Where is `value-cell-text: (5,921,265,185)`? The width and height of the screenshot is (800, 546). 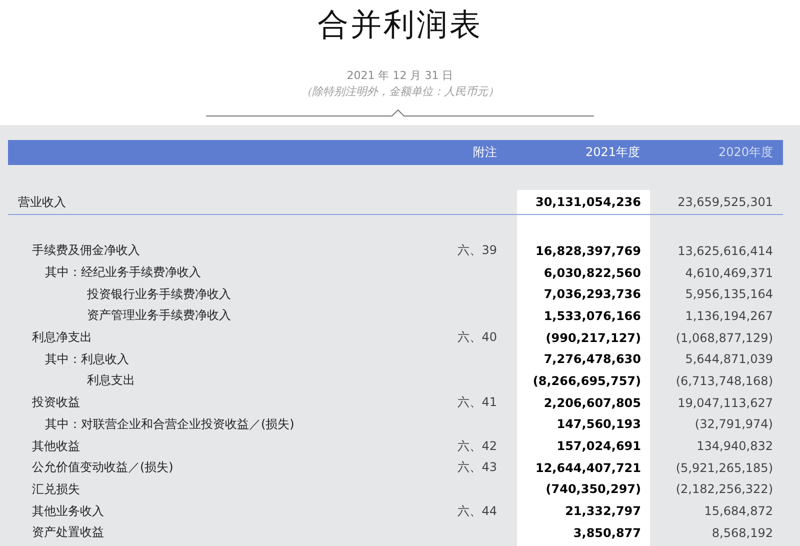
value-cell-text: (5,921,265,185) is located at coordinates (724, 467).